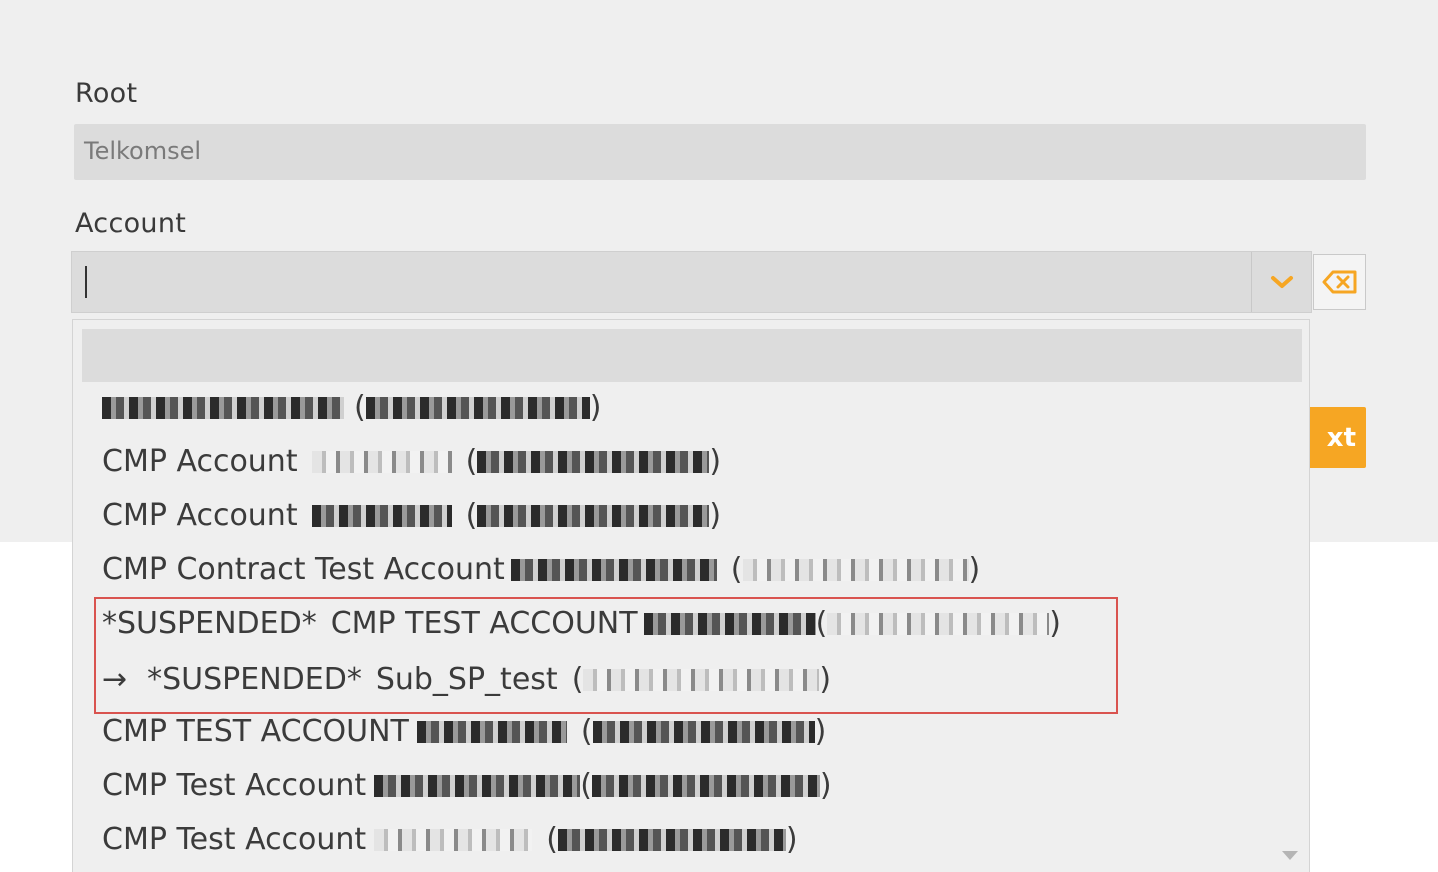 The height and width of the screenshot is (872, 1438). I want to click on option-name: CMP Contract Test Account, so click(303, 569).